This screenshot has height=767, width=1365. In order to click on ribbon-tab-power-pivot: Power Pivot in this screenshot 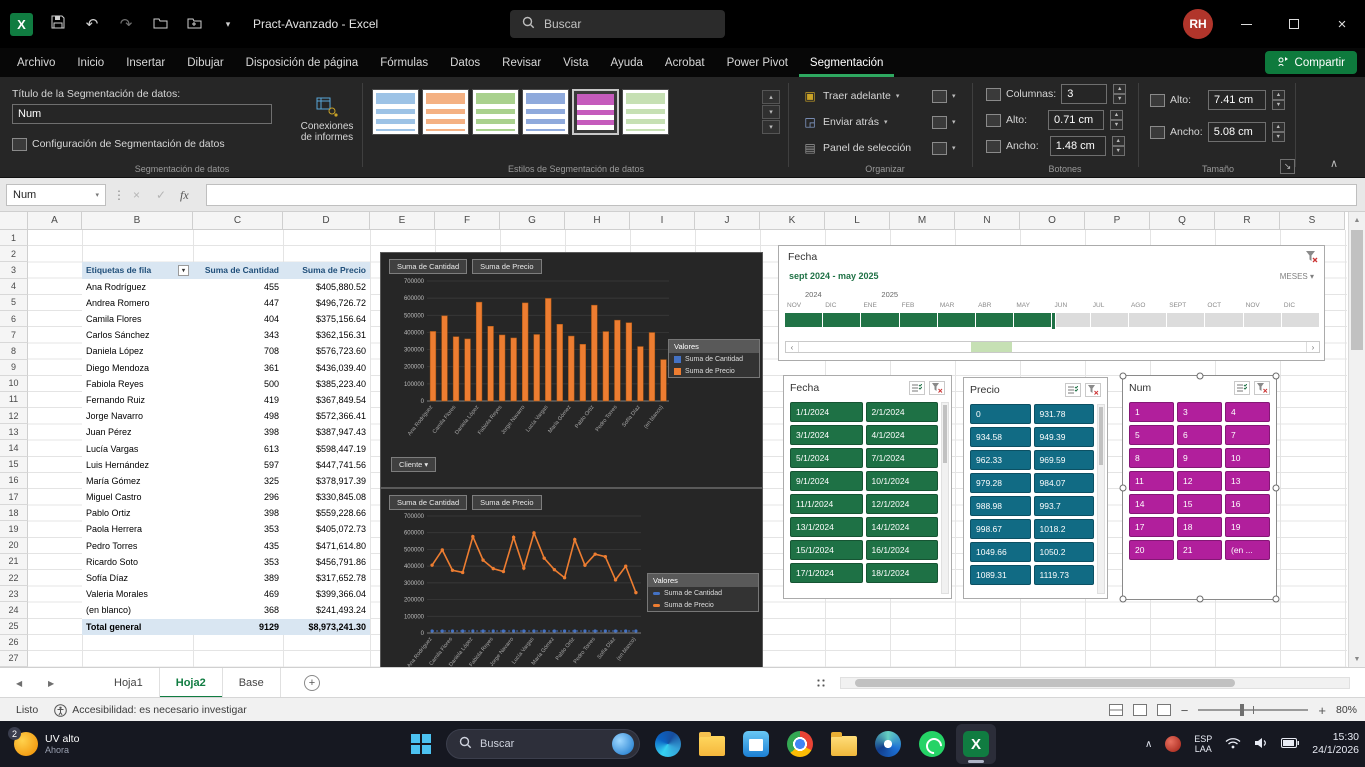, I will do `click(757, 62)`.